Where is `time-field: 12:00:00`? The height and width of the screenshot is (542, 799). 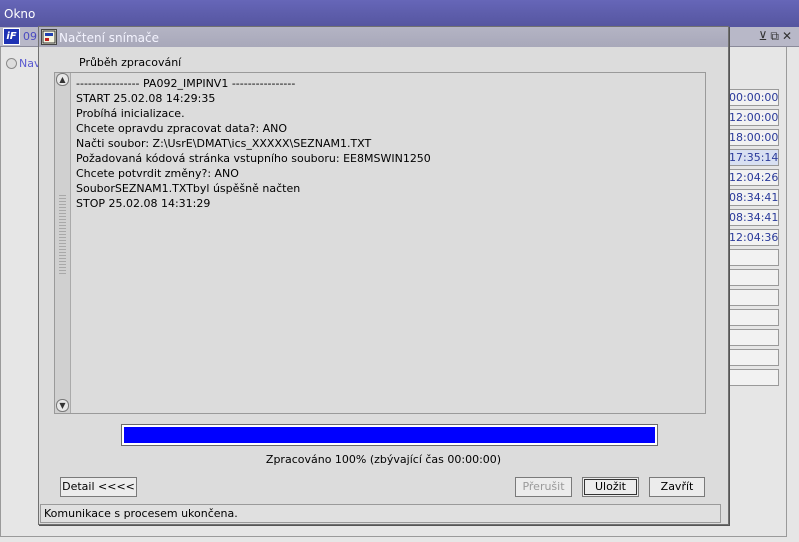
time-field: 12:00:00 is located at coordinates (753, 117).